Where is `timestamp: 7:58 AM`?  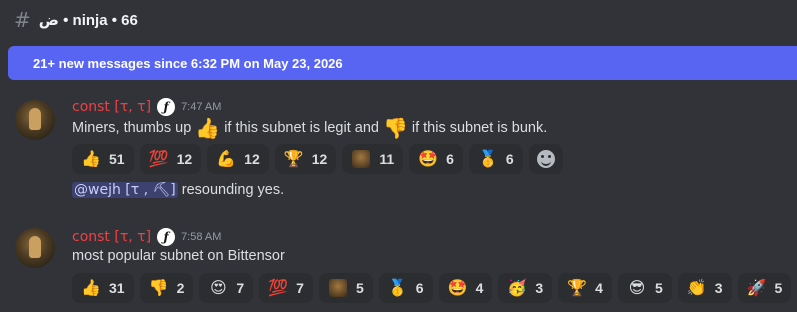 timestamp: 7:58 AM is located at coordinates (201, 237).